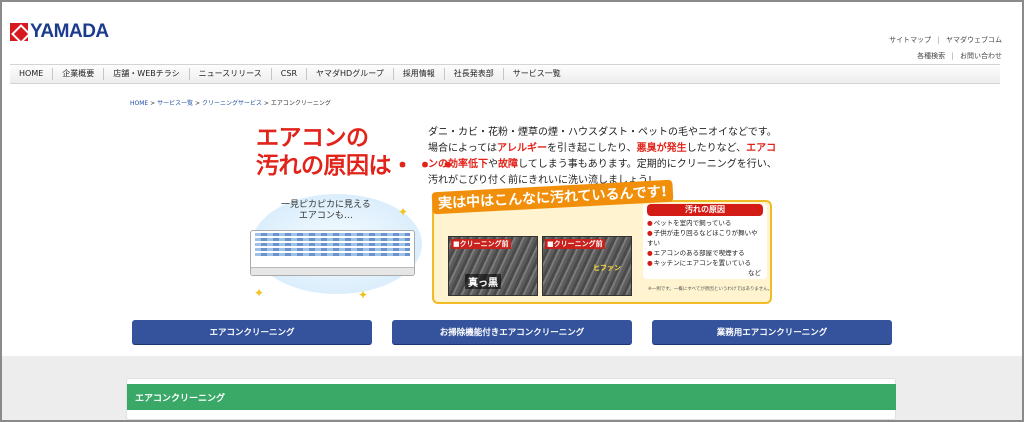  I want to click on before-cleaning-photo: ■クリーニング前 真っ黒, so click(493, 266).